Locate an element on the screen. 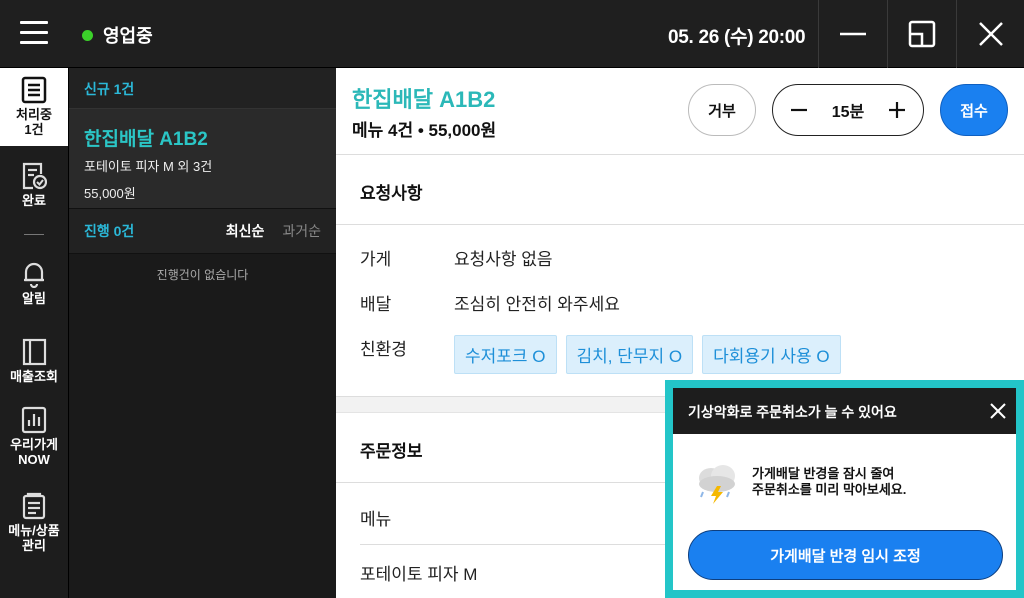 The width and height of the screenshot is (1024, 598). rail-label-count: 1건 is located at coordinates (34, 129).